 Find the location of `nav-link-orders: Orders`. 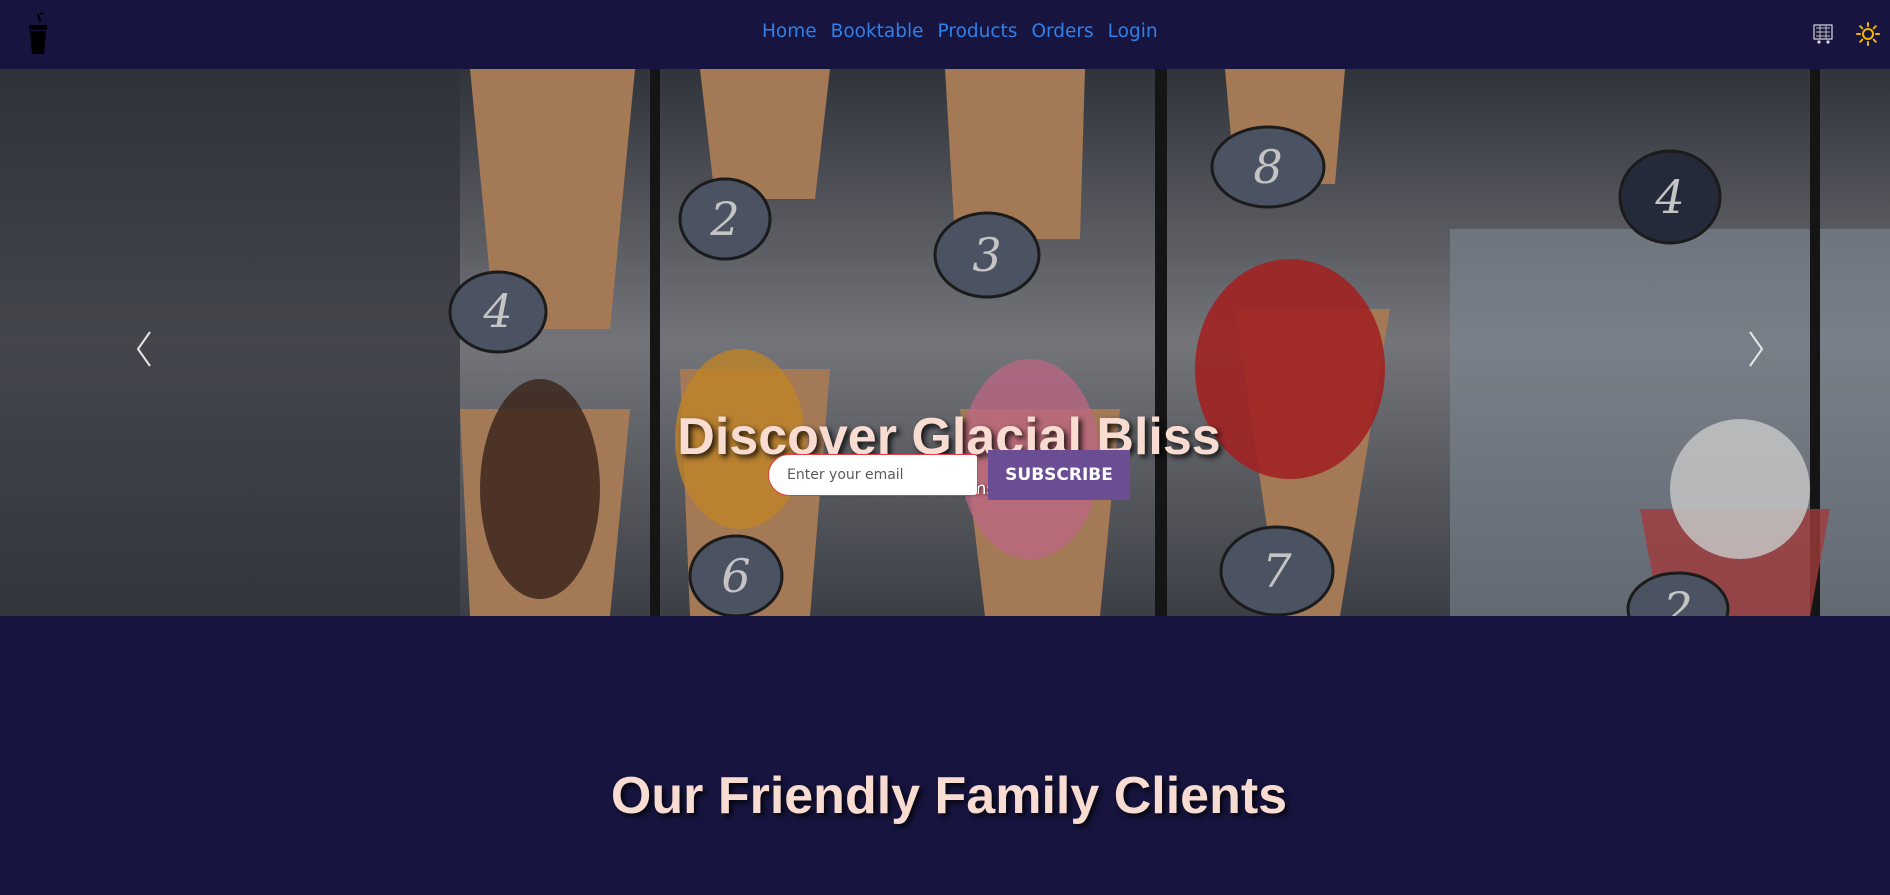

nav-link-orders: Orders is located at coordinates (1062, 31).